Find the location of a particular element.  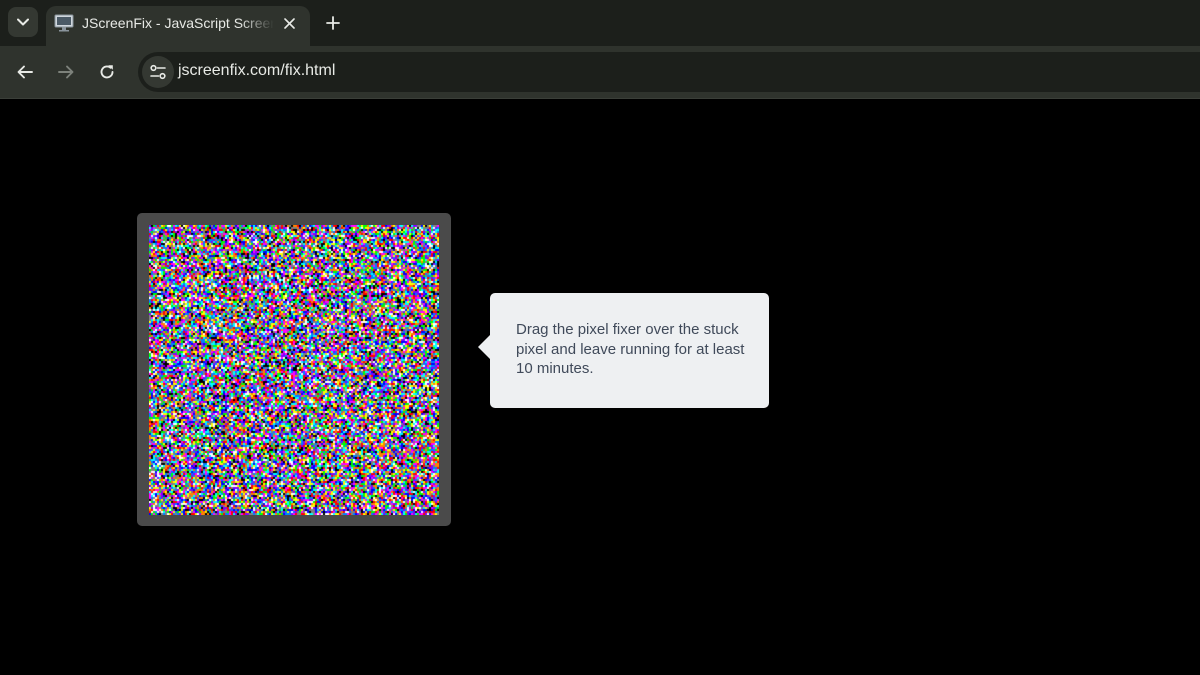

chevron-down-icon is located at coordinates (23, 22).